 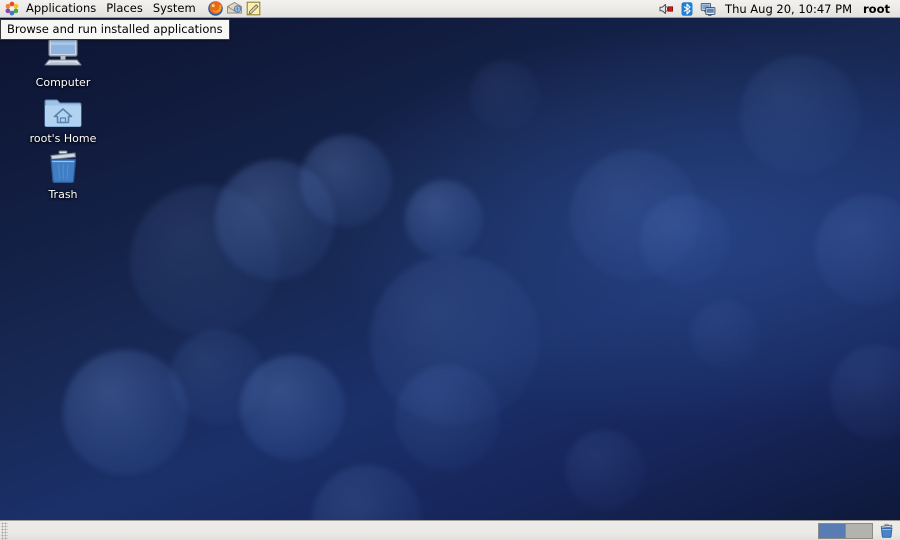 I want to click on firefox-launcher-icon, so click(x=215, y=8).